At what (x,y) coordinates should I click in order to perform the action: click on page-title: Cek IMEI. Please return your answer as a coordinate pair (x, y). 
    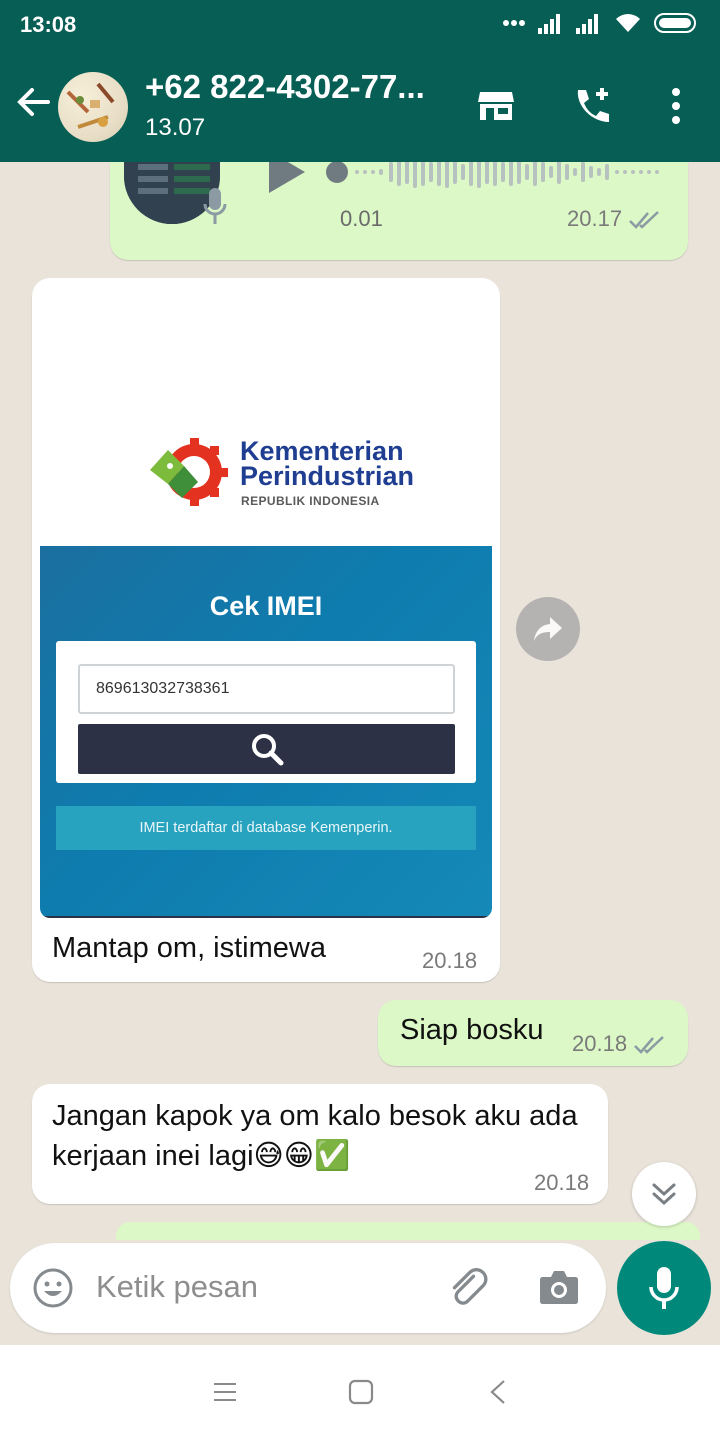
    Looking at the image, I should click on (266, 606).